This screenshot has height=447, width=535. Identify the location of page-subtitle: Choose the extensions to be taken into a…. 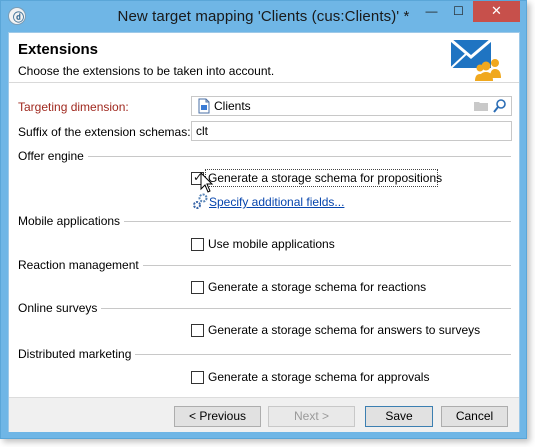
(146, 71).